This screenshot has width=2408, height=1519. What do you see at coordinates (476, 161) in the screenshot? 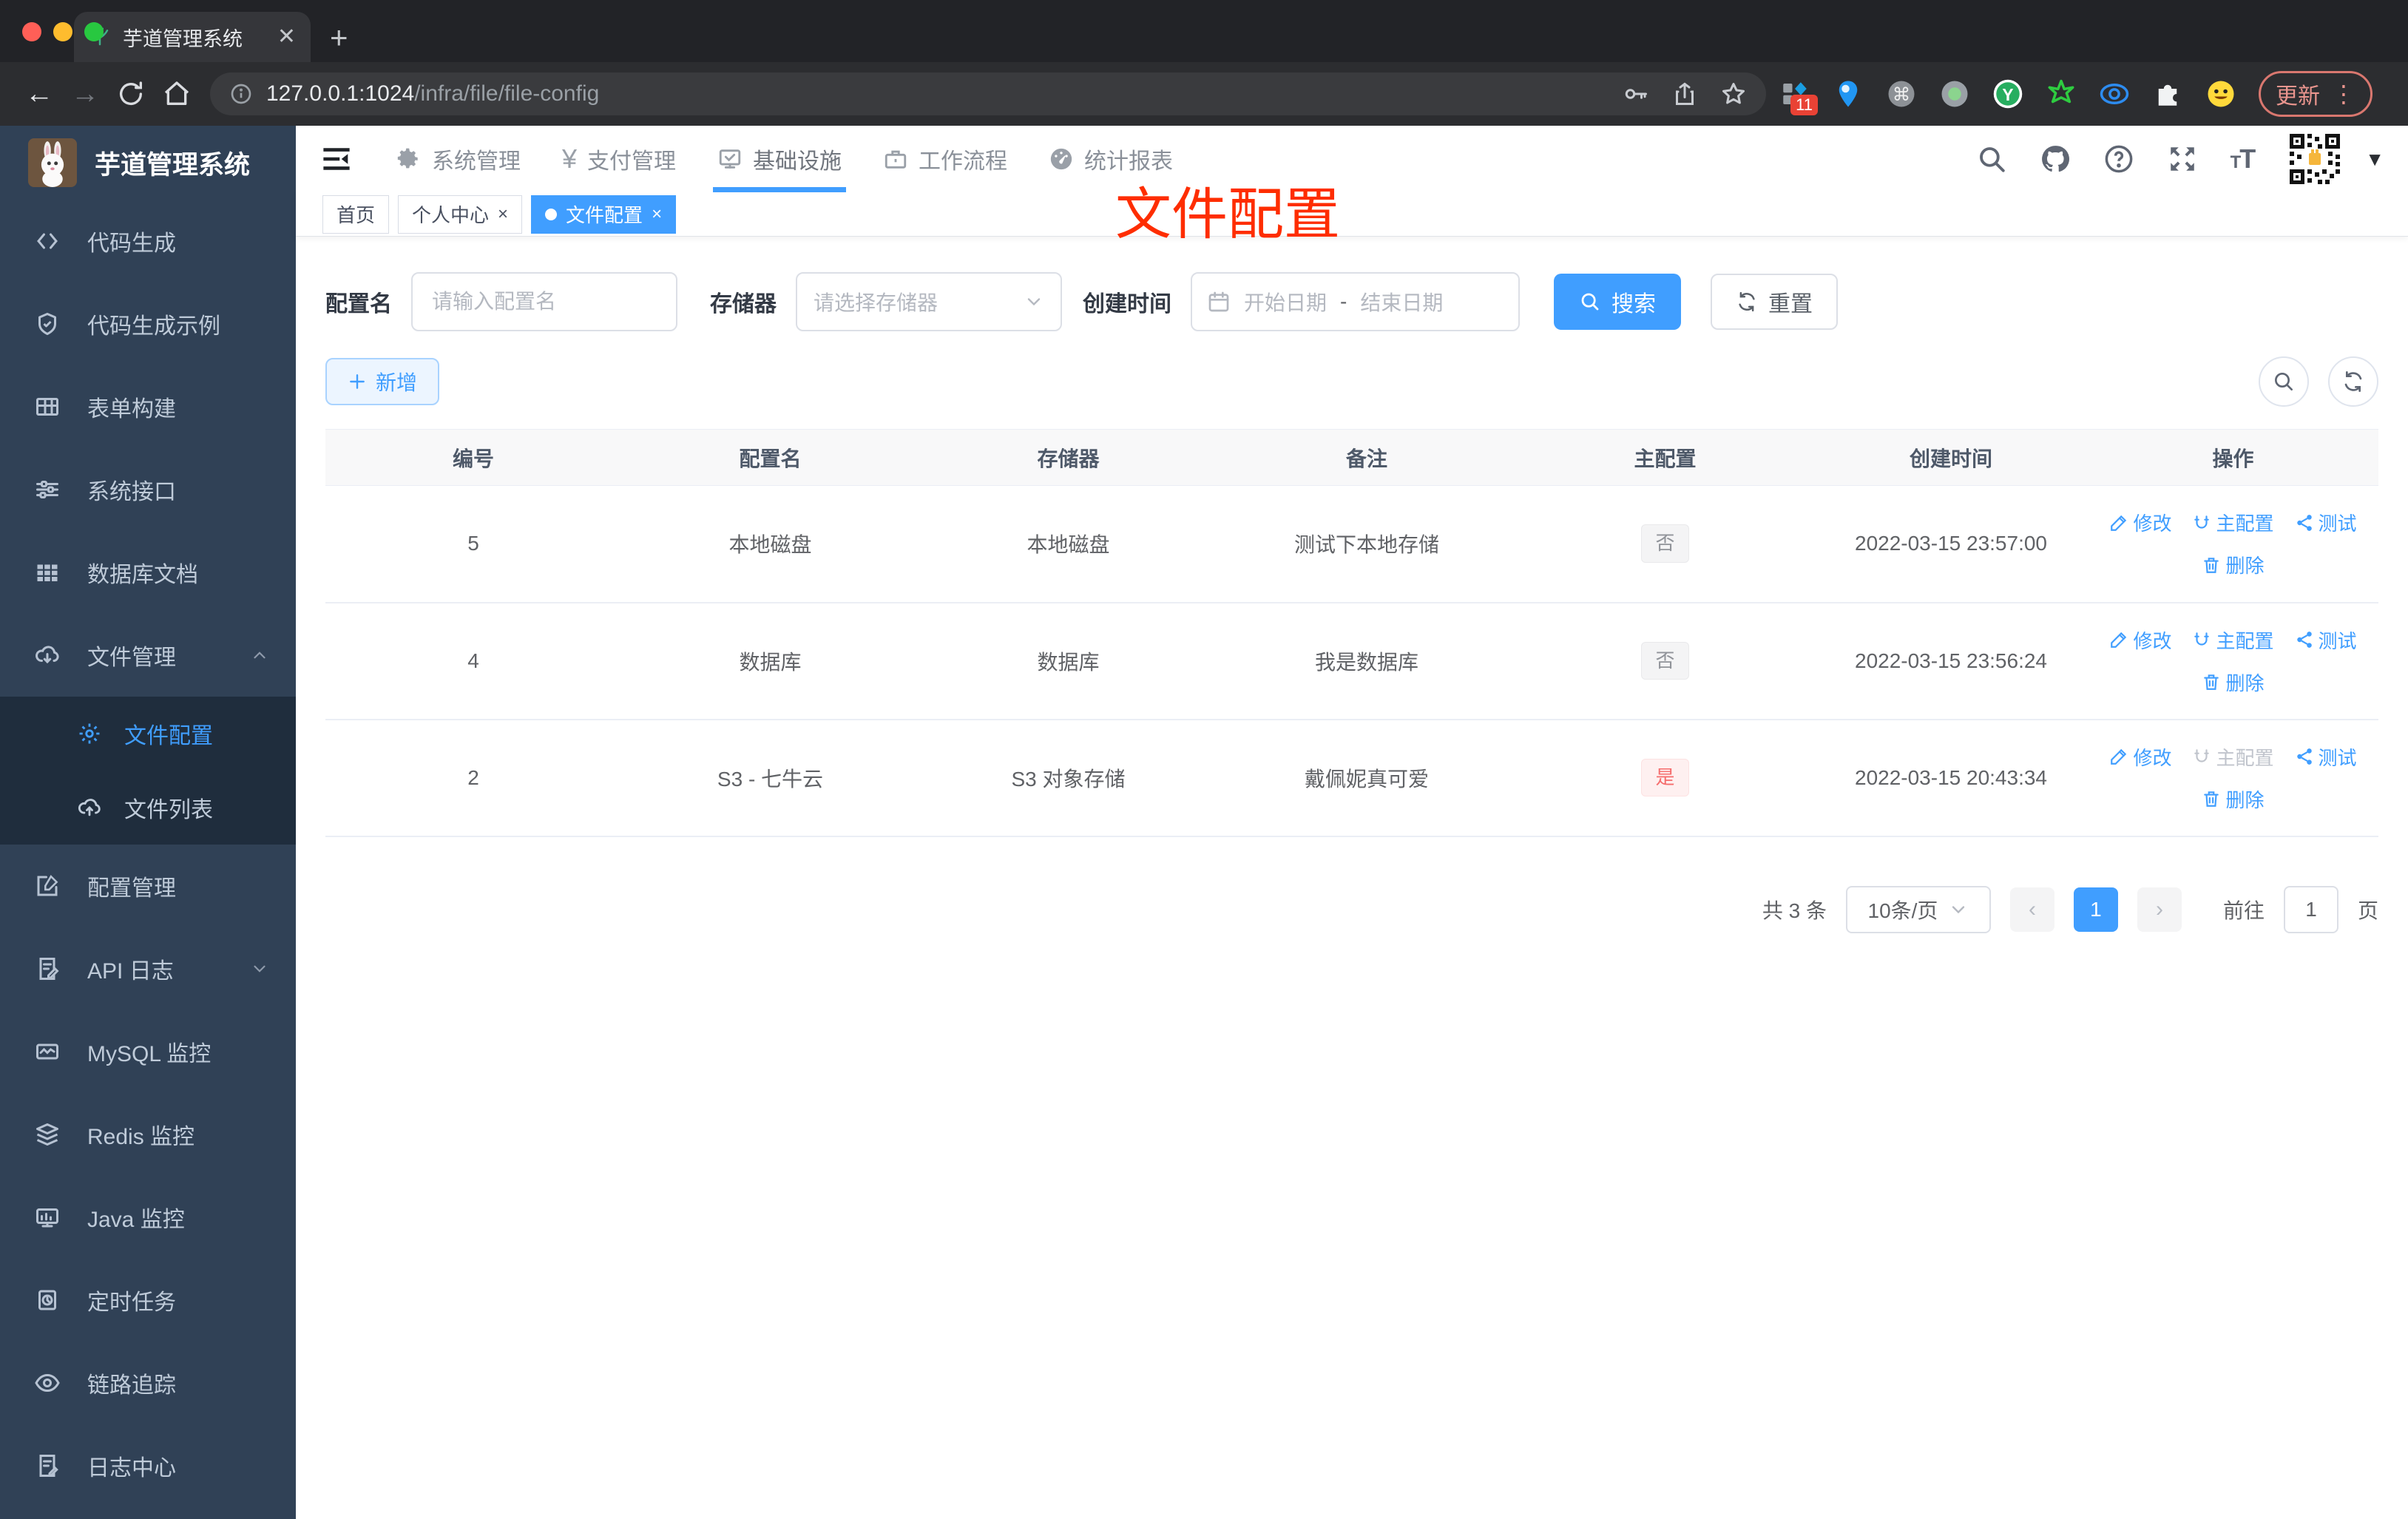
I see `nav-item-label: 系统管理` at bounding box center [476, 161].